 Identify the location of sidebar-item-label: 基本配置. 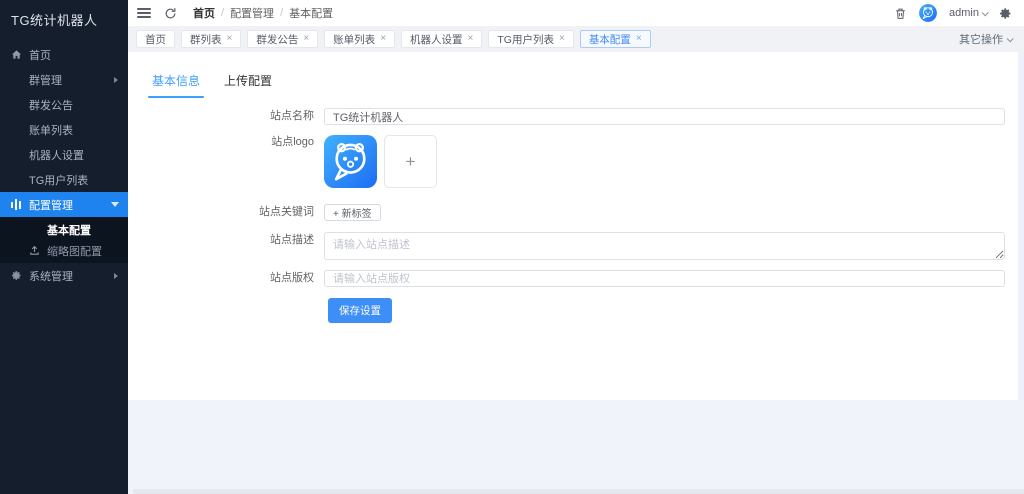
(69, 230).